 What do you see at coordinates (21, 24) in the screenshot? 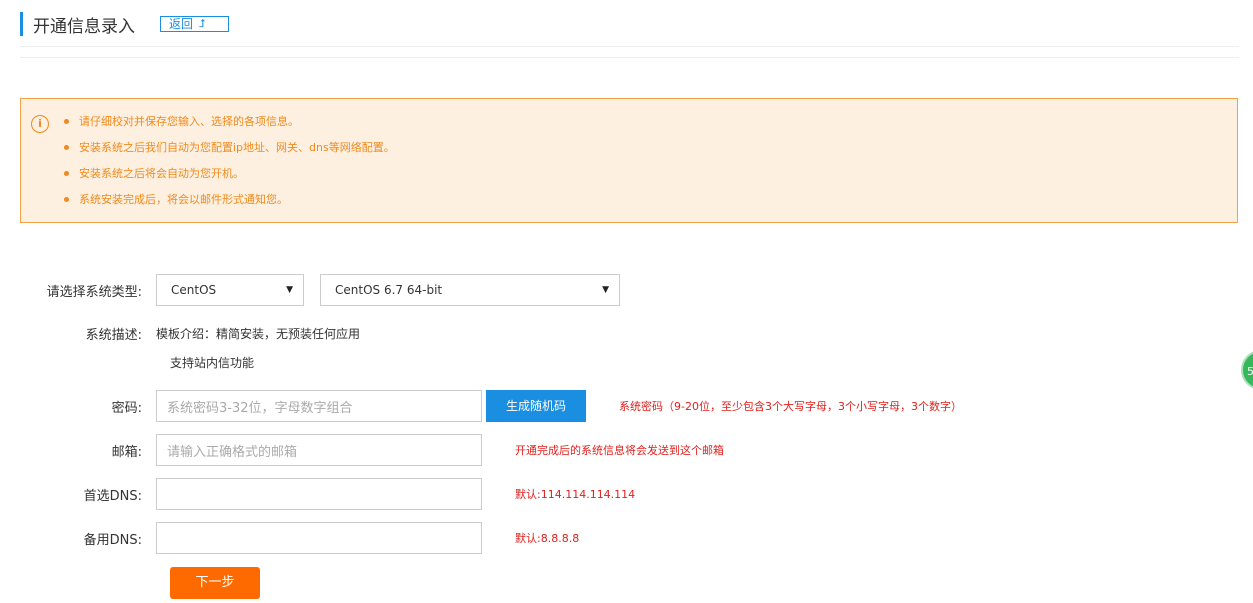
I see `title-accent-bar` at bounding box center [21, 24].